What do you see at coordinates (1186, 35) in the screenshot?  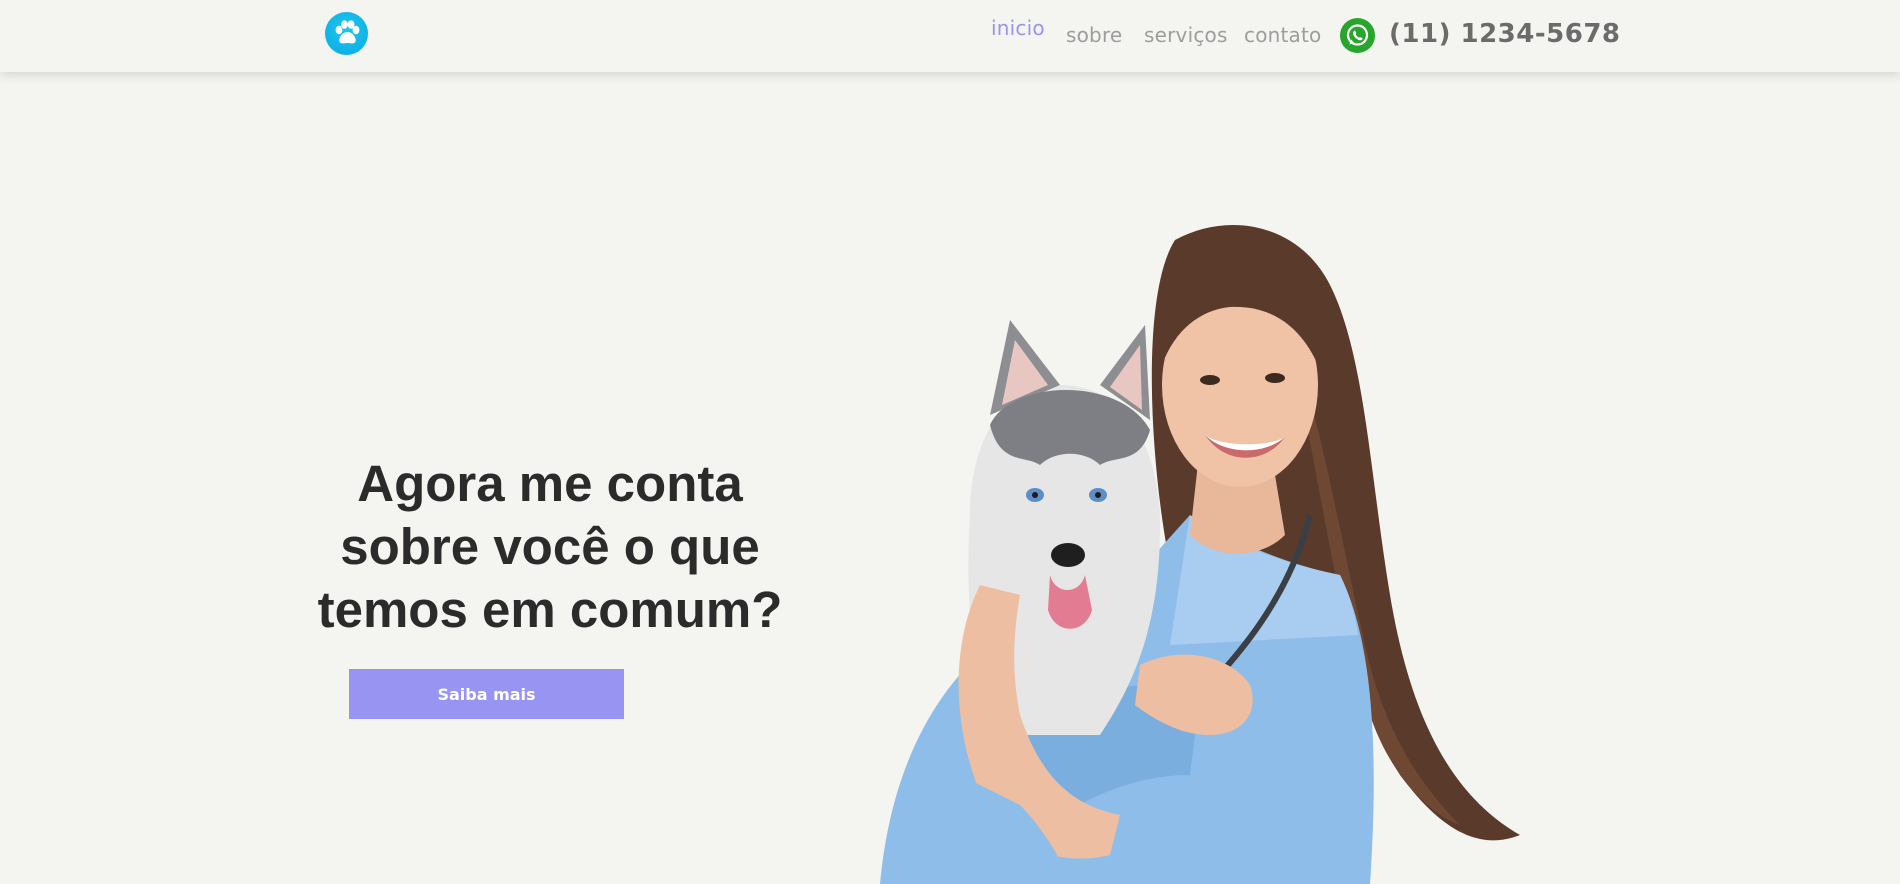 I see `nav-link-servicos: serviços` at bounding box center [1186, 35].